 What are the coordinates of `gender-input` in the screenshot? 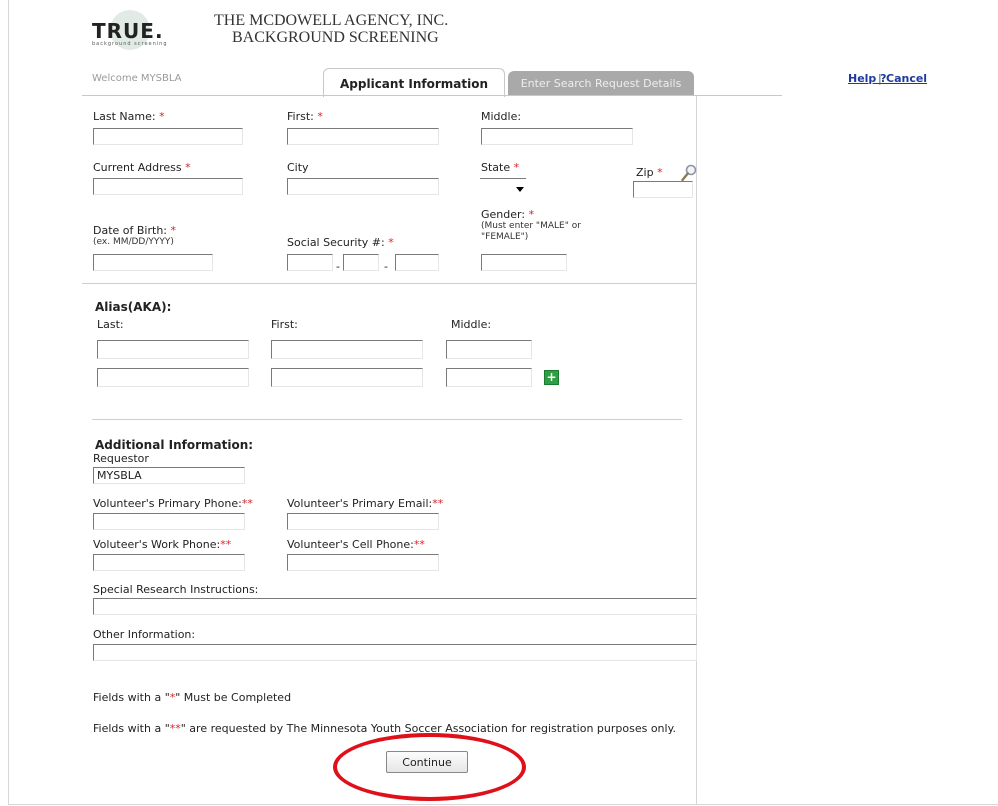 It's located at (524, 262).